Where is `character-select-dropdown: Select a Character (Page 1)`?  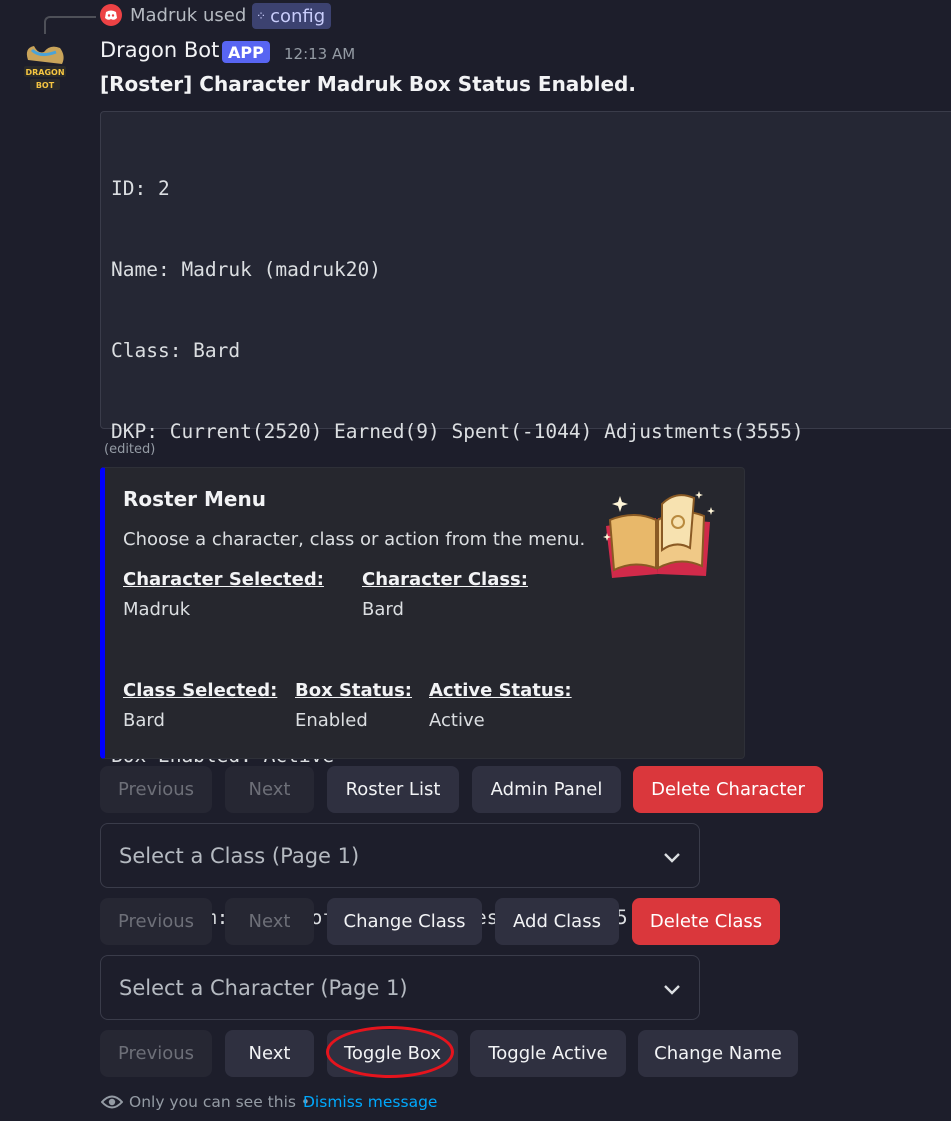 character-select-dropdown: Select a Character (Page 1) is located at coordinates (400, 987).